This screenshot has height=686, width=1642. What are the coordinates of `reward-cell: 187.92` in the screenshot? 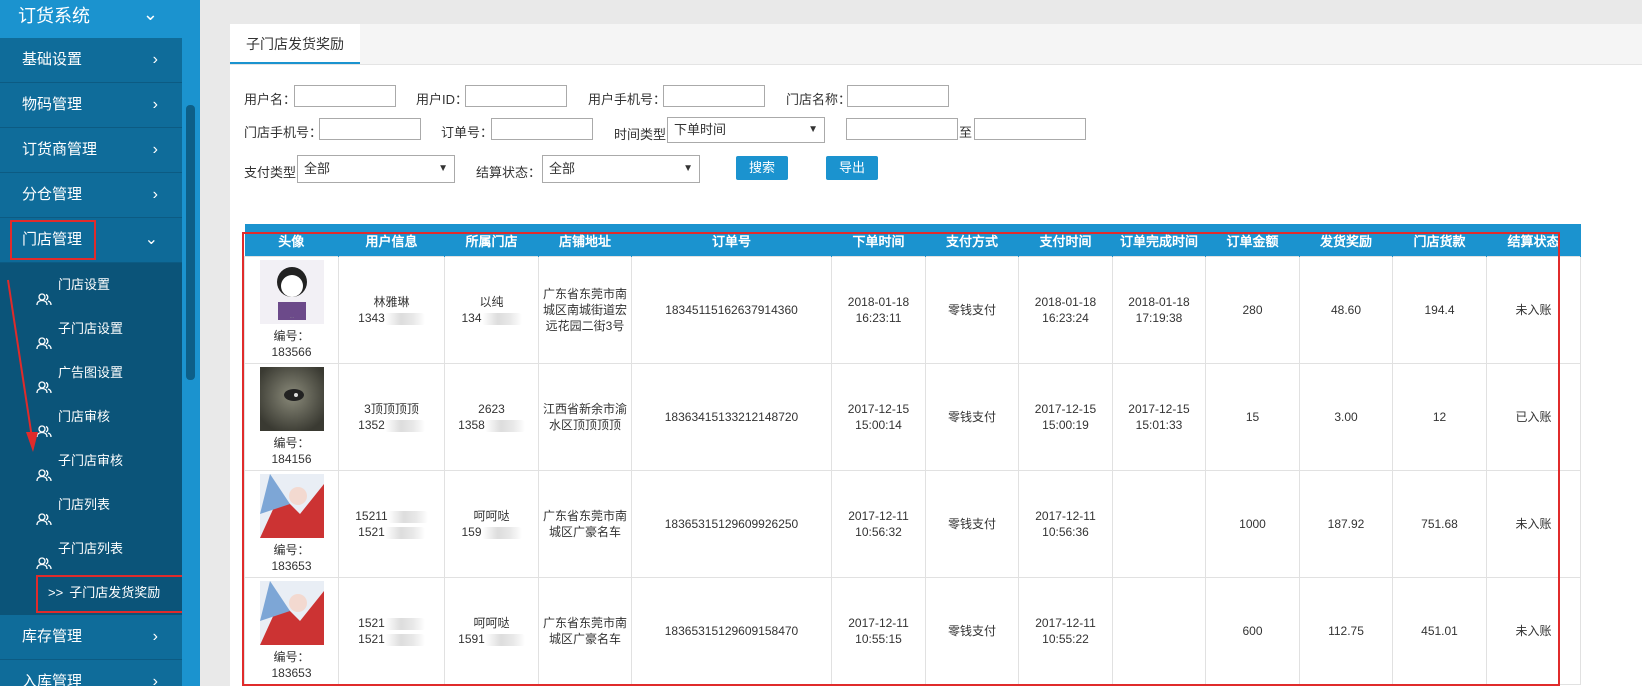 It's located at (1346, 524).